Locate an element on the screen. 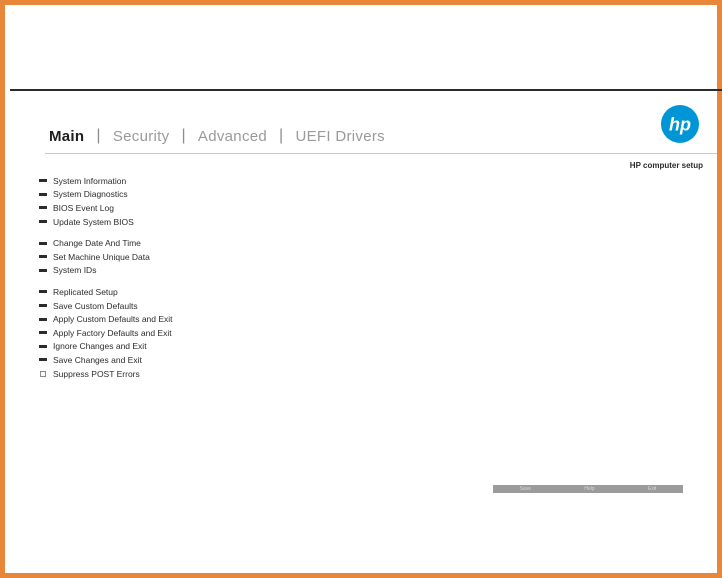 The height and width of the screenshot is (578, 722). suppress-post-errors-checkbox is located at coordinates (43, 373).